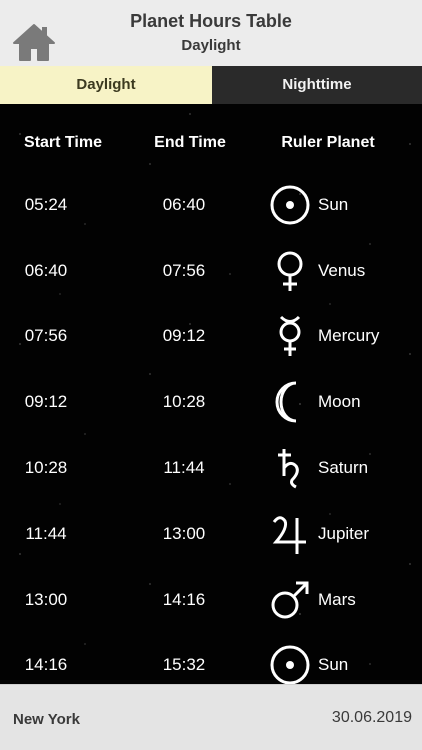  I want to click on ruler-planet: Moon, so click(338, 402).